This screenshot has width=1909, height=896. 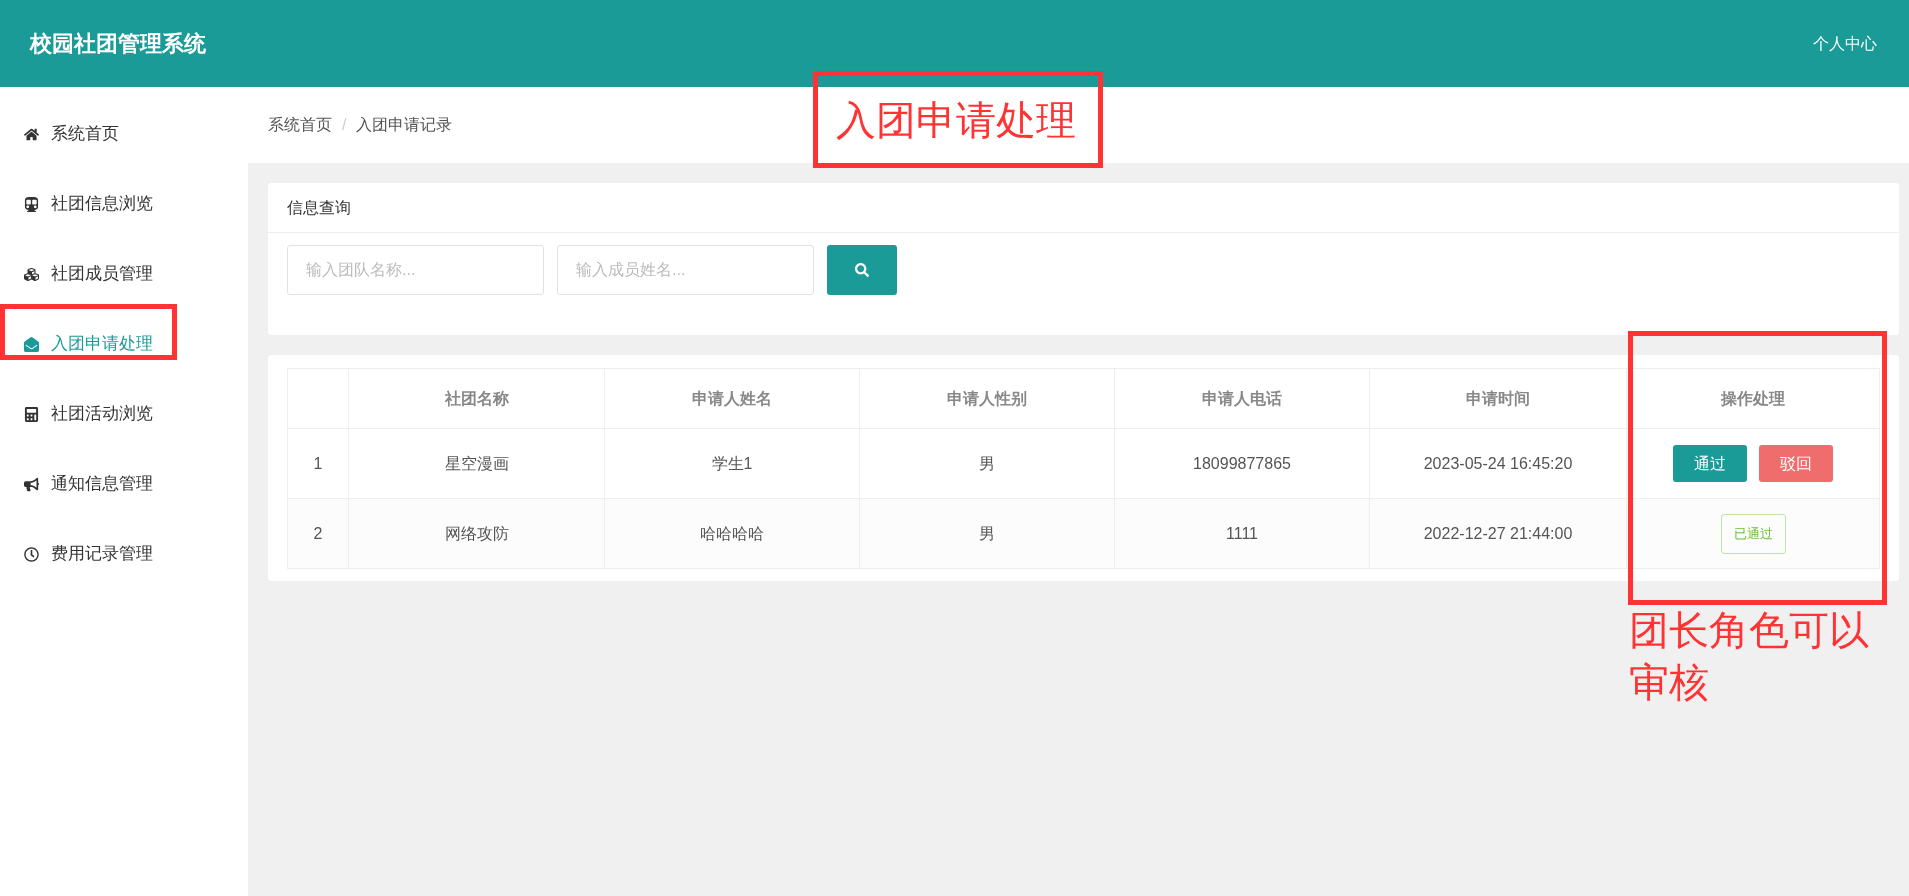 I want to click on annotation-text: 入团申请处理, so click(x=956, y=119).